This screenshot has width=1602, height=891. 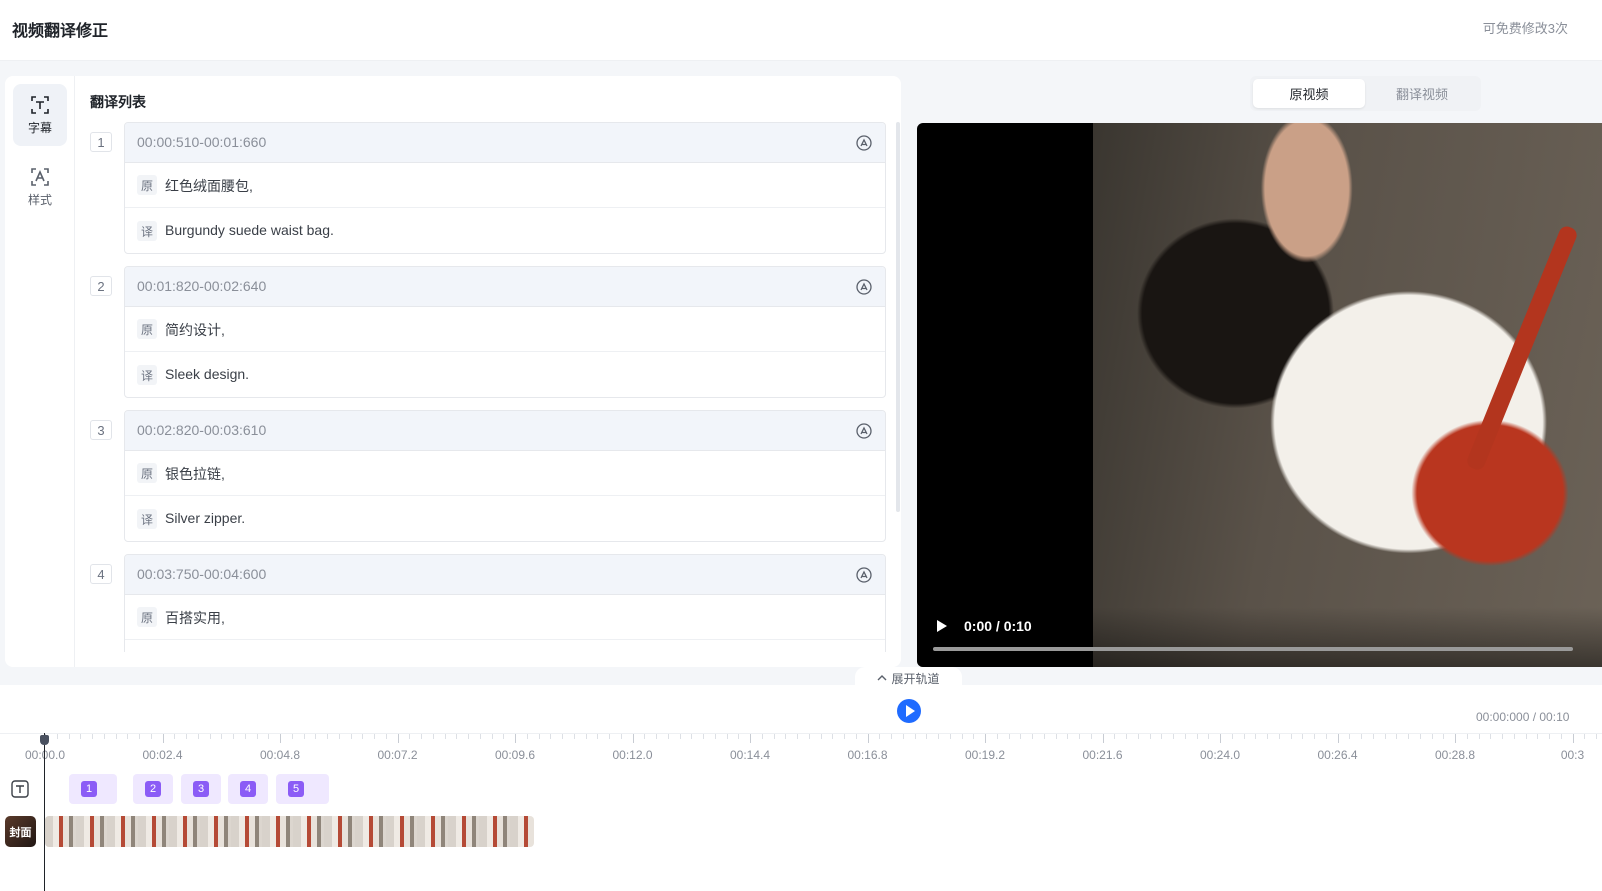 I want to click on target-text: Sleek design., so click(x=207, y=374).